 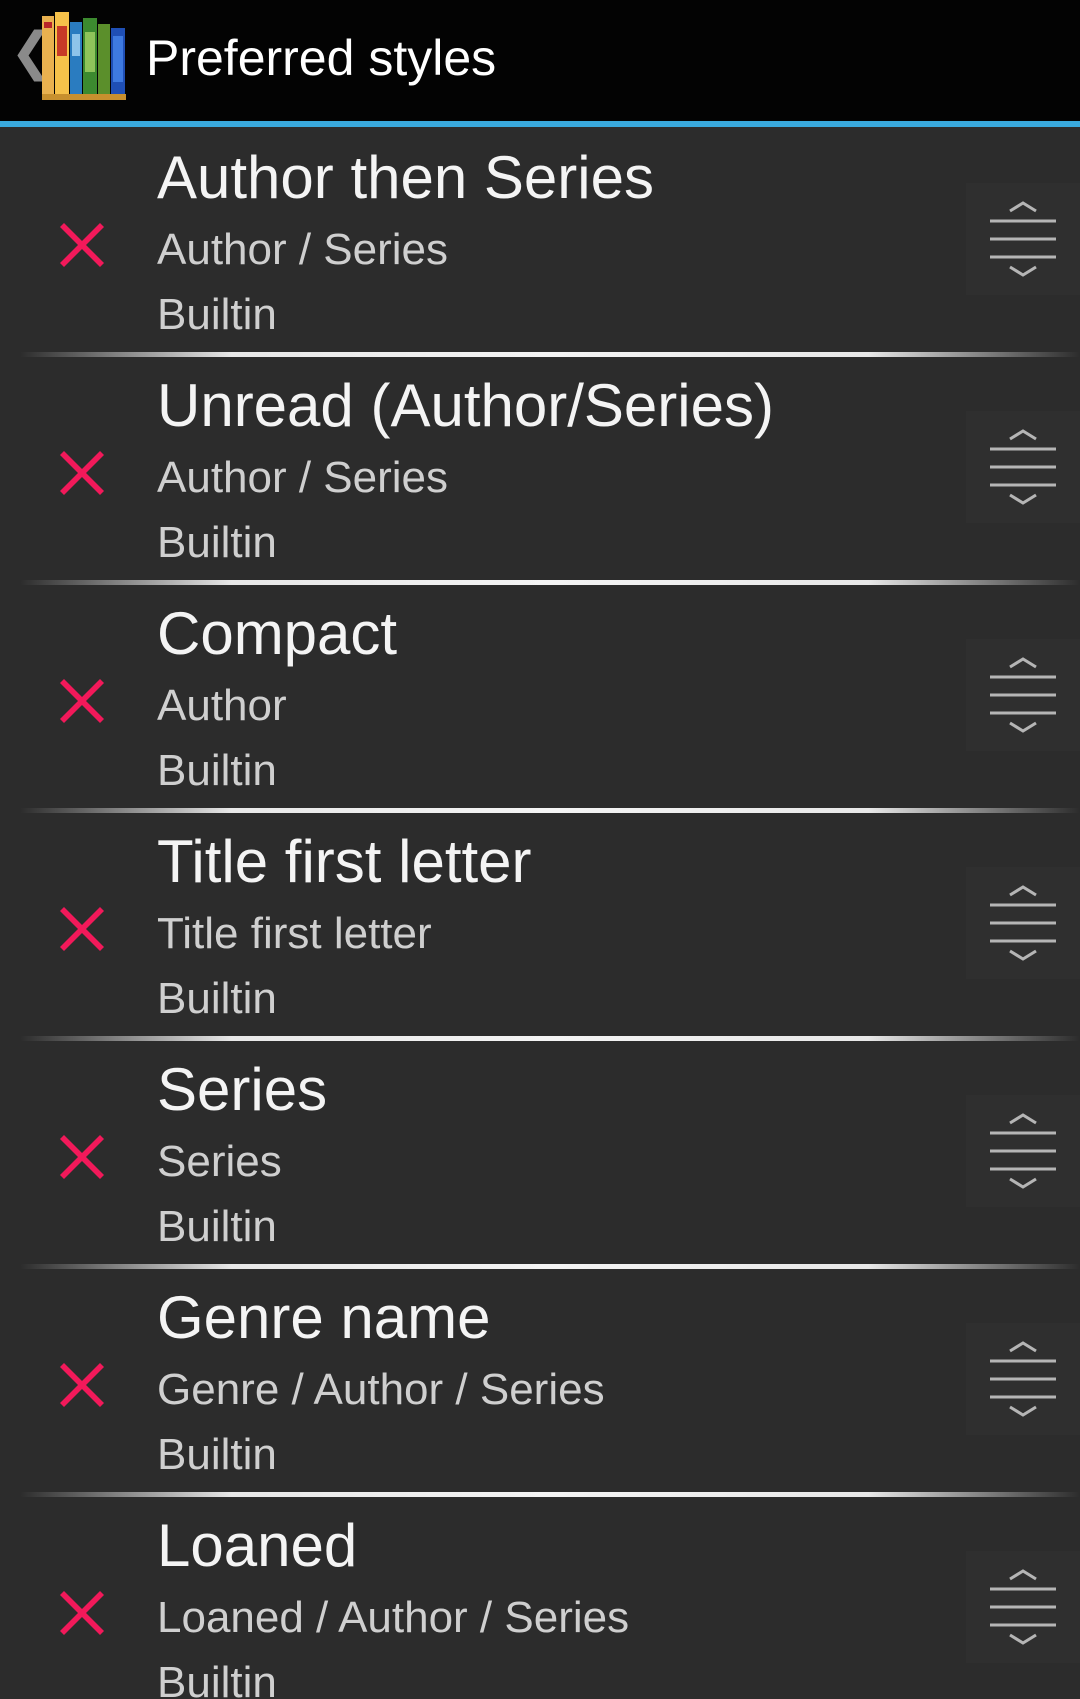 What do you see at coordinates (321, 58) in the screenshot?
I see `page-title: Preferred styles` at bounding box center [321, 58].